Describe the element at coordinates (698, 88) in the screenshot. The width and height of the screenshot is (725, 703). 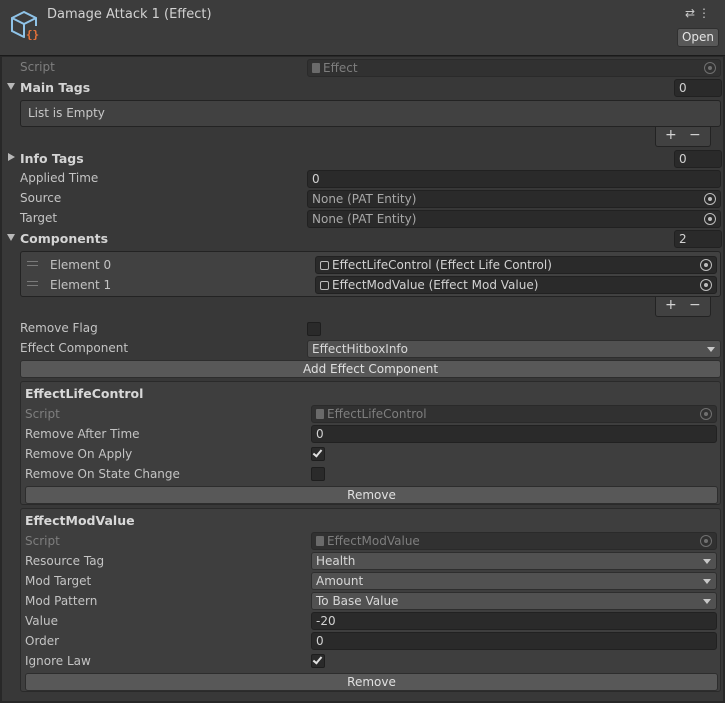
I see `main-tags-count: 0` at that location.